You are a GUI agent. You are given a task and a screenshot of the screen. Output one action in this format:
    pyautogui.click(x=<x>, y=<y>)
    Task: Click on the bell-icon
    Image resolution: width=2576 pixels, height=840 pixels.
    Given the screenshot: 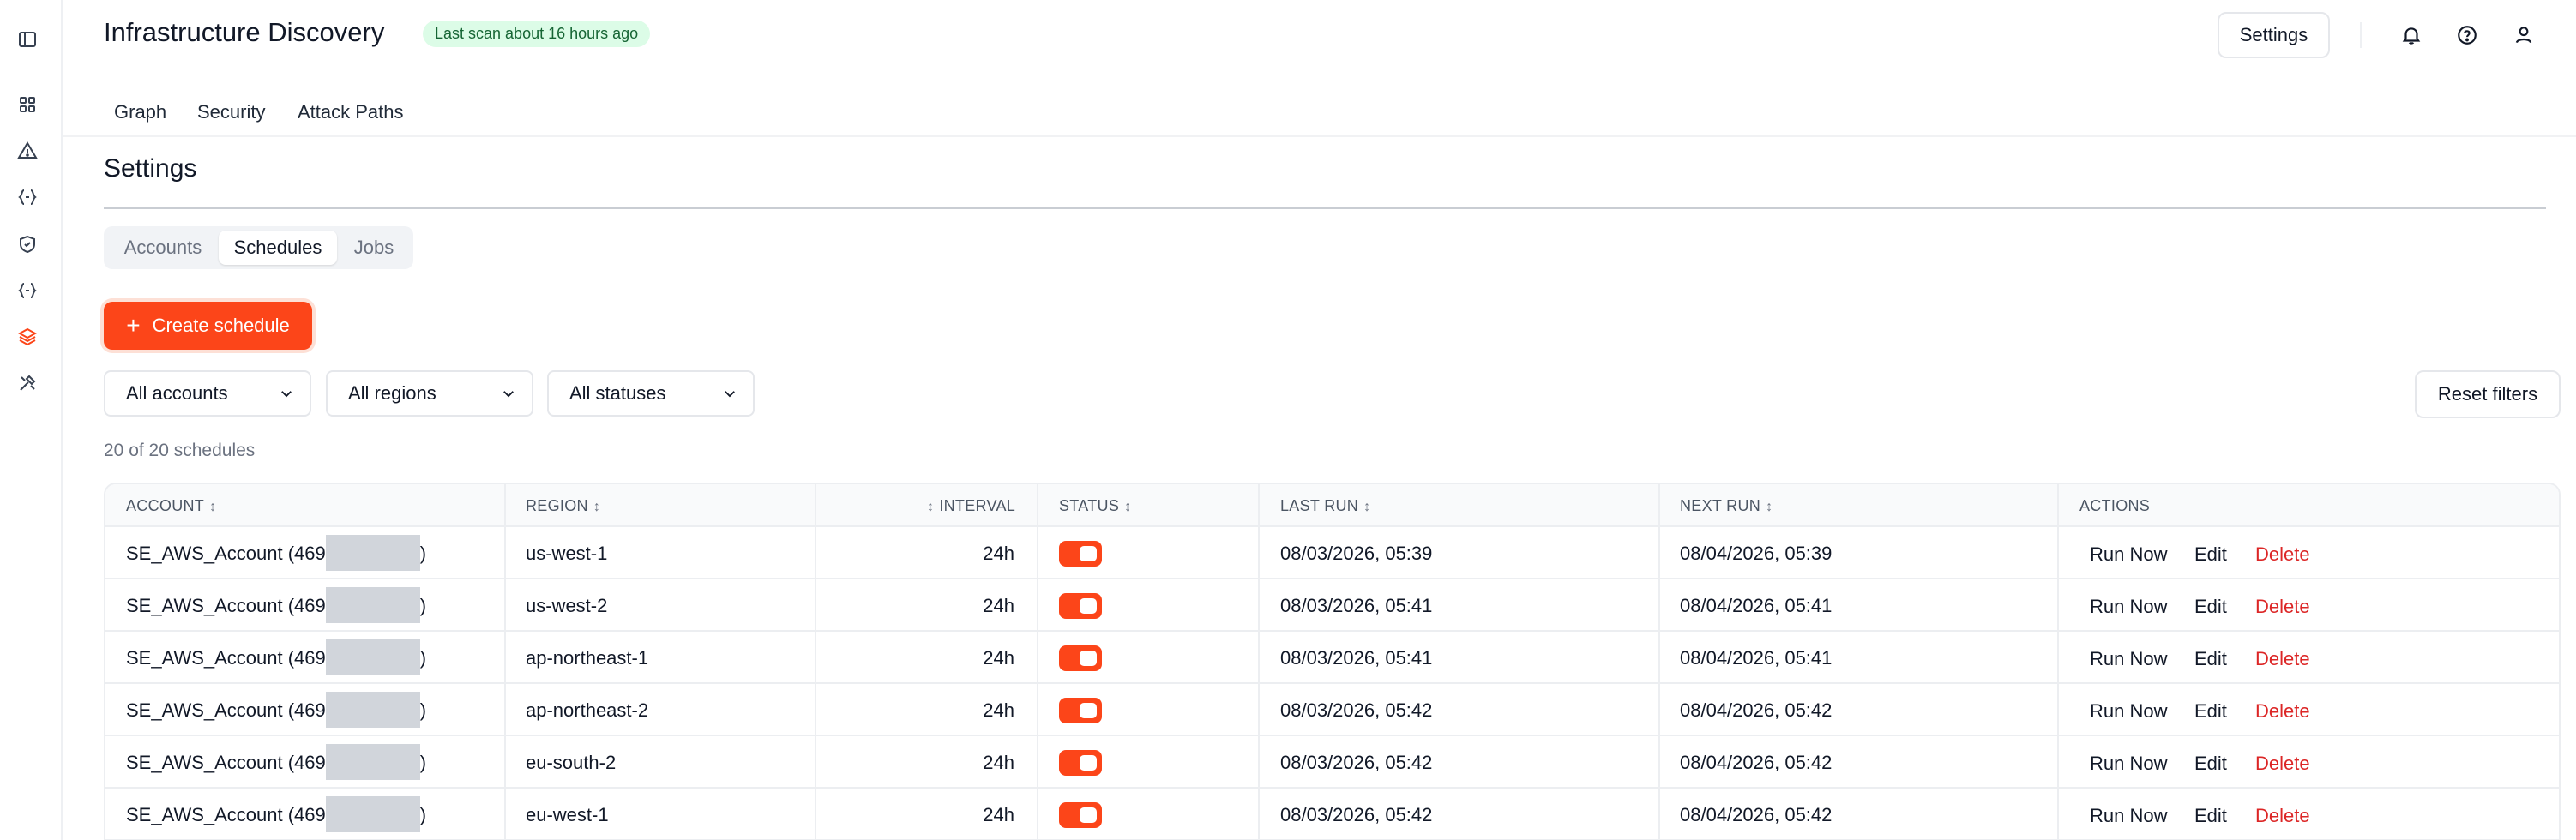 What is the action you would take?
    pyautogui.click(x=2411, y=35)
    